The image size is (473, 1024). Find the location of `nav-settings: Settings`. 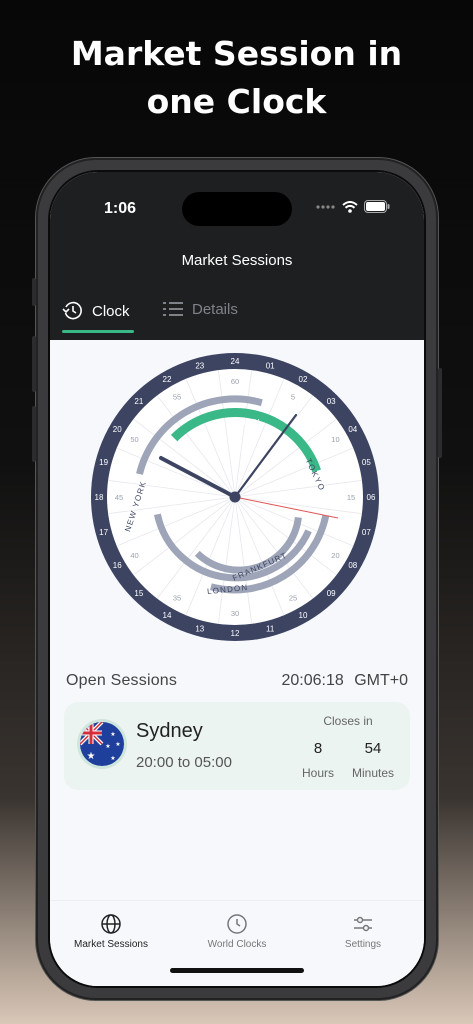

nav-settings: Settings is located at coordinates (363, 931).